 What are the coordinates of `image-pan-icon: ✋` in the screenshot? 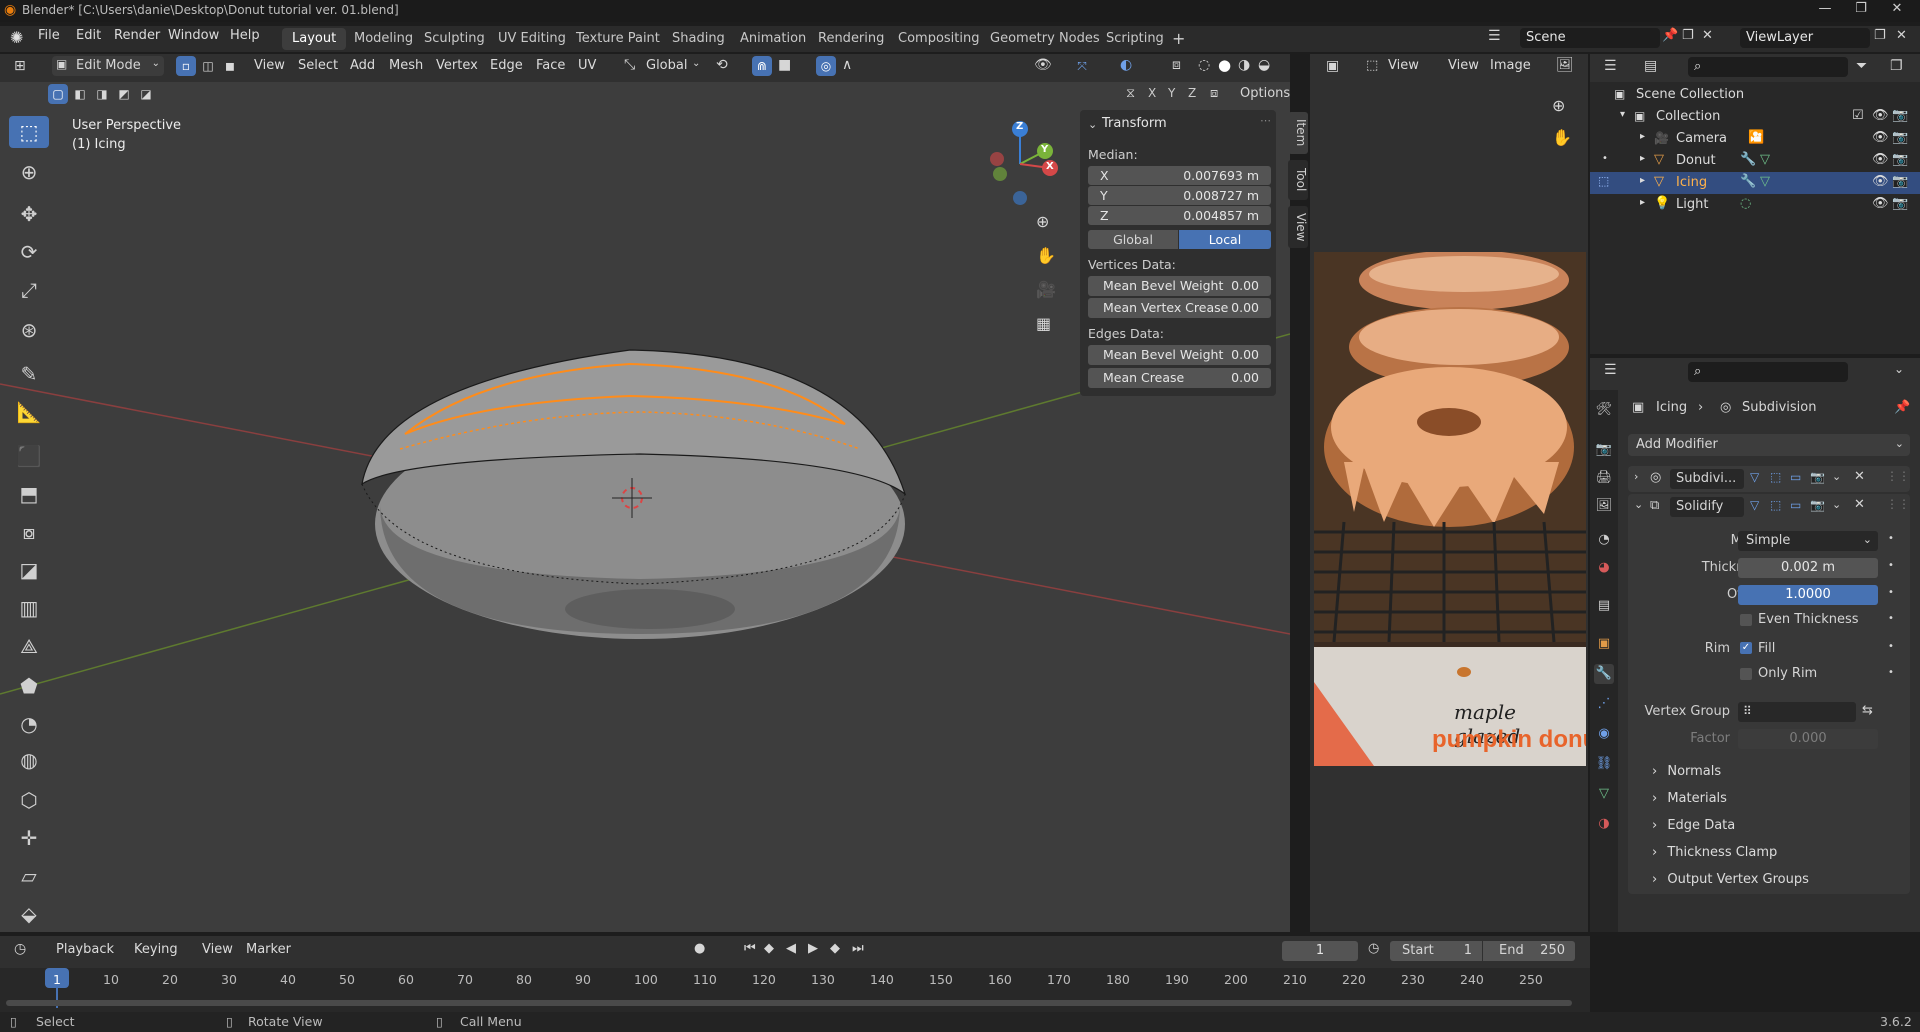 It's located at (1562, 137).